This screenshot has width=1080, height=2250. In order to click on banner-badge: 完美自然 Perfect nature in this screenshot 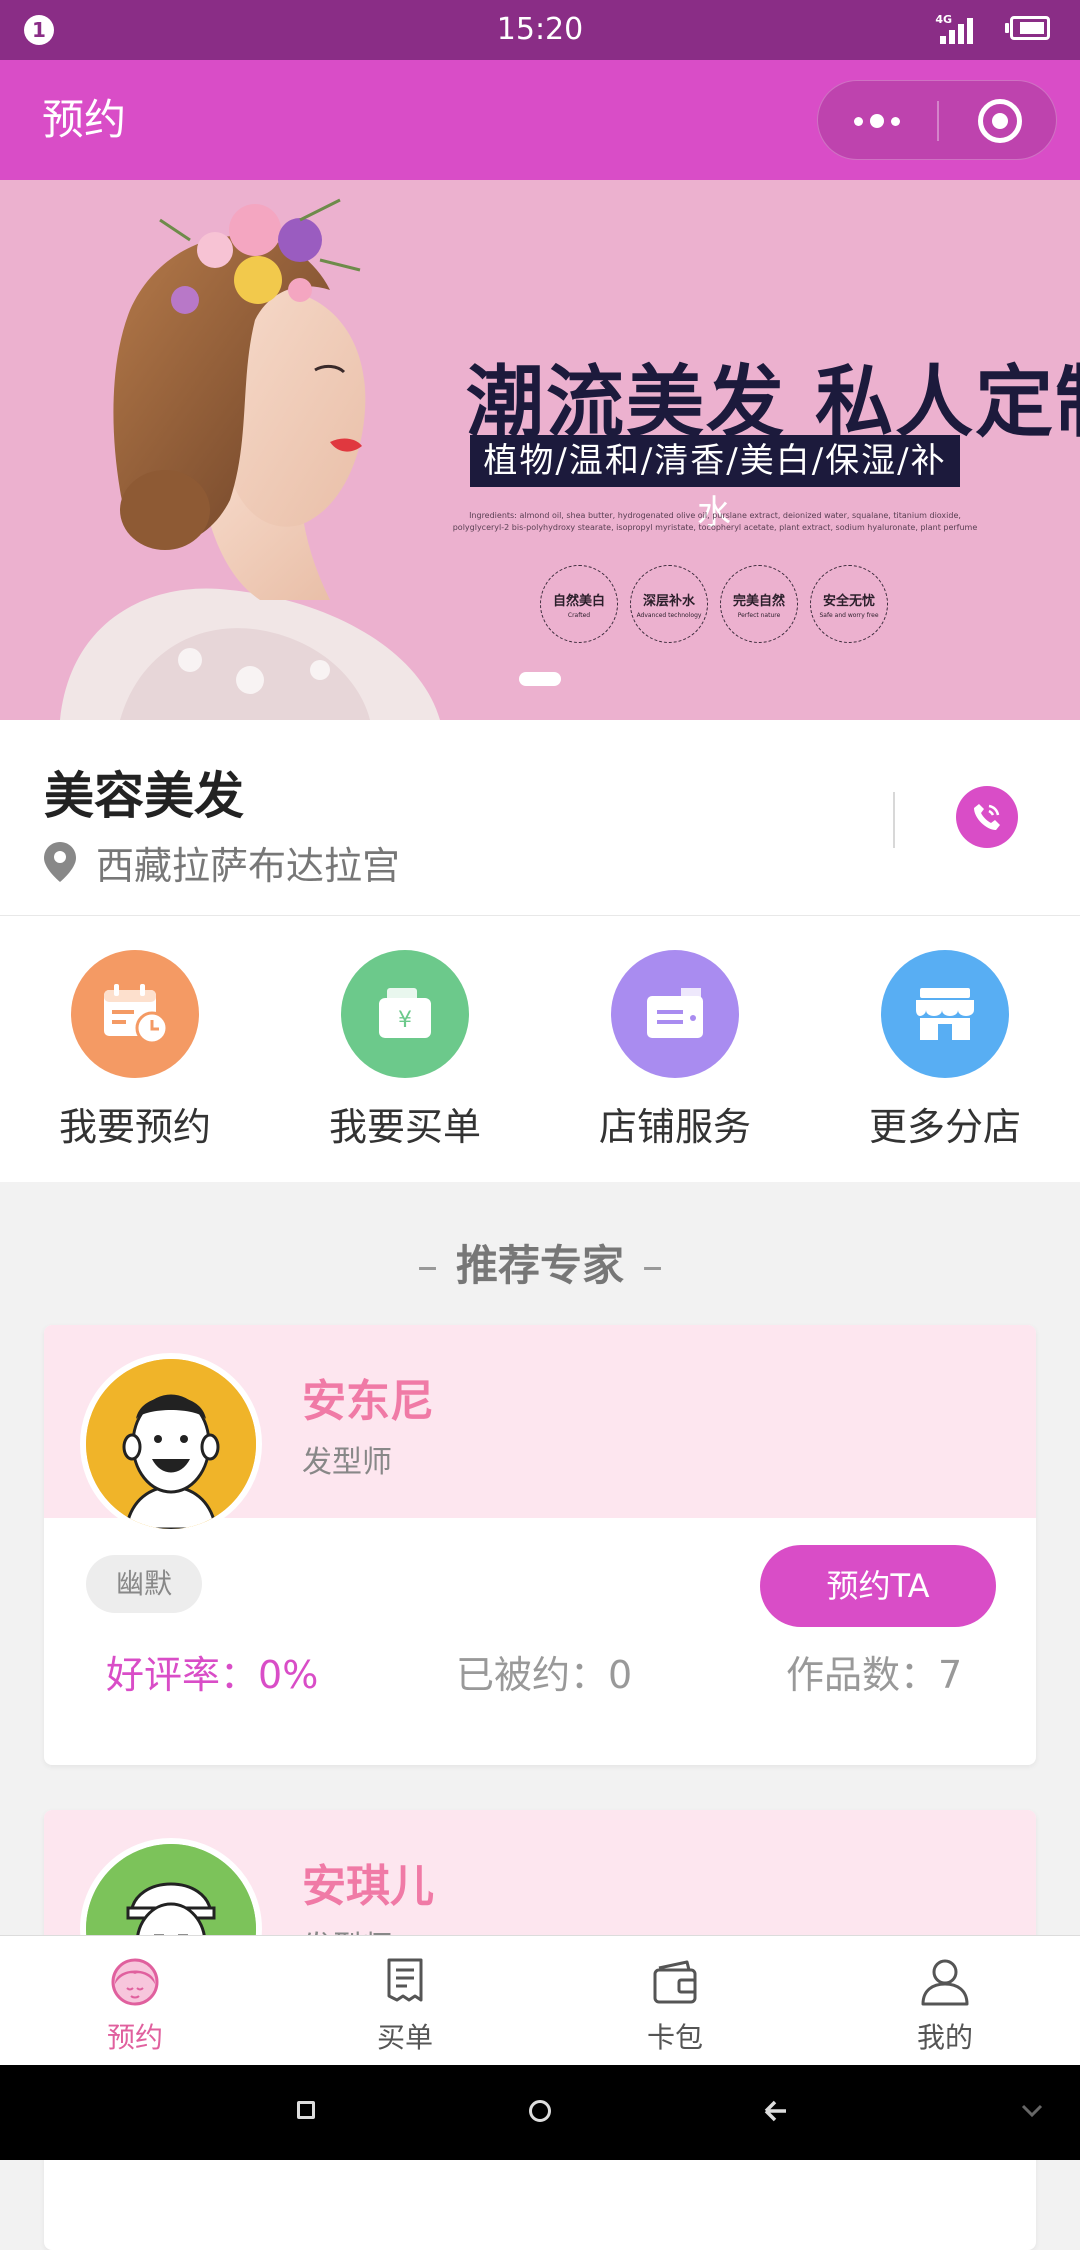, I will do `click(759, 604)`.